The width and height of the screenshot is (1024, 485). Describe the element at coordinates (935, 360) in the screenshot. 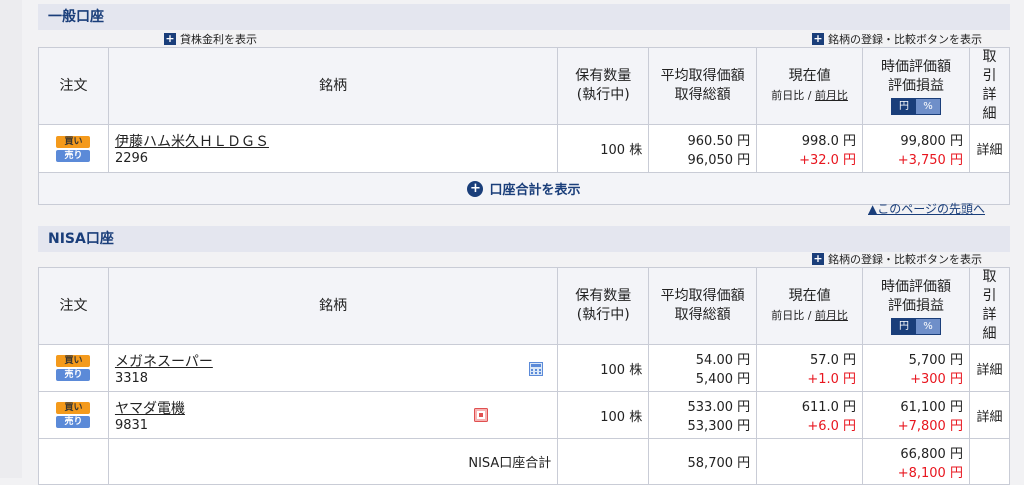

I see `market-value: 5,700 円` at that location.